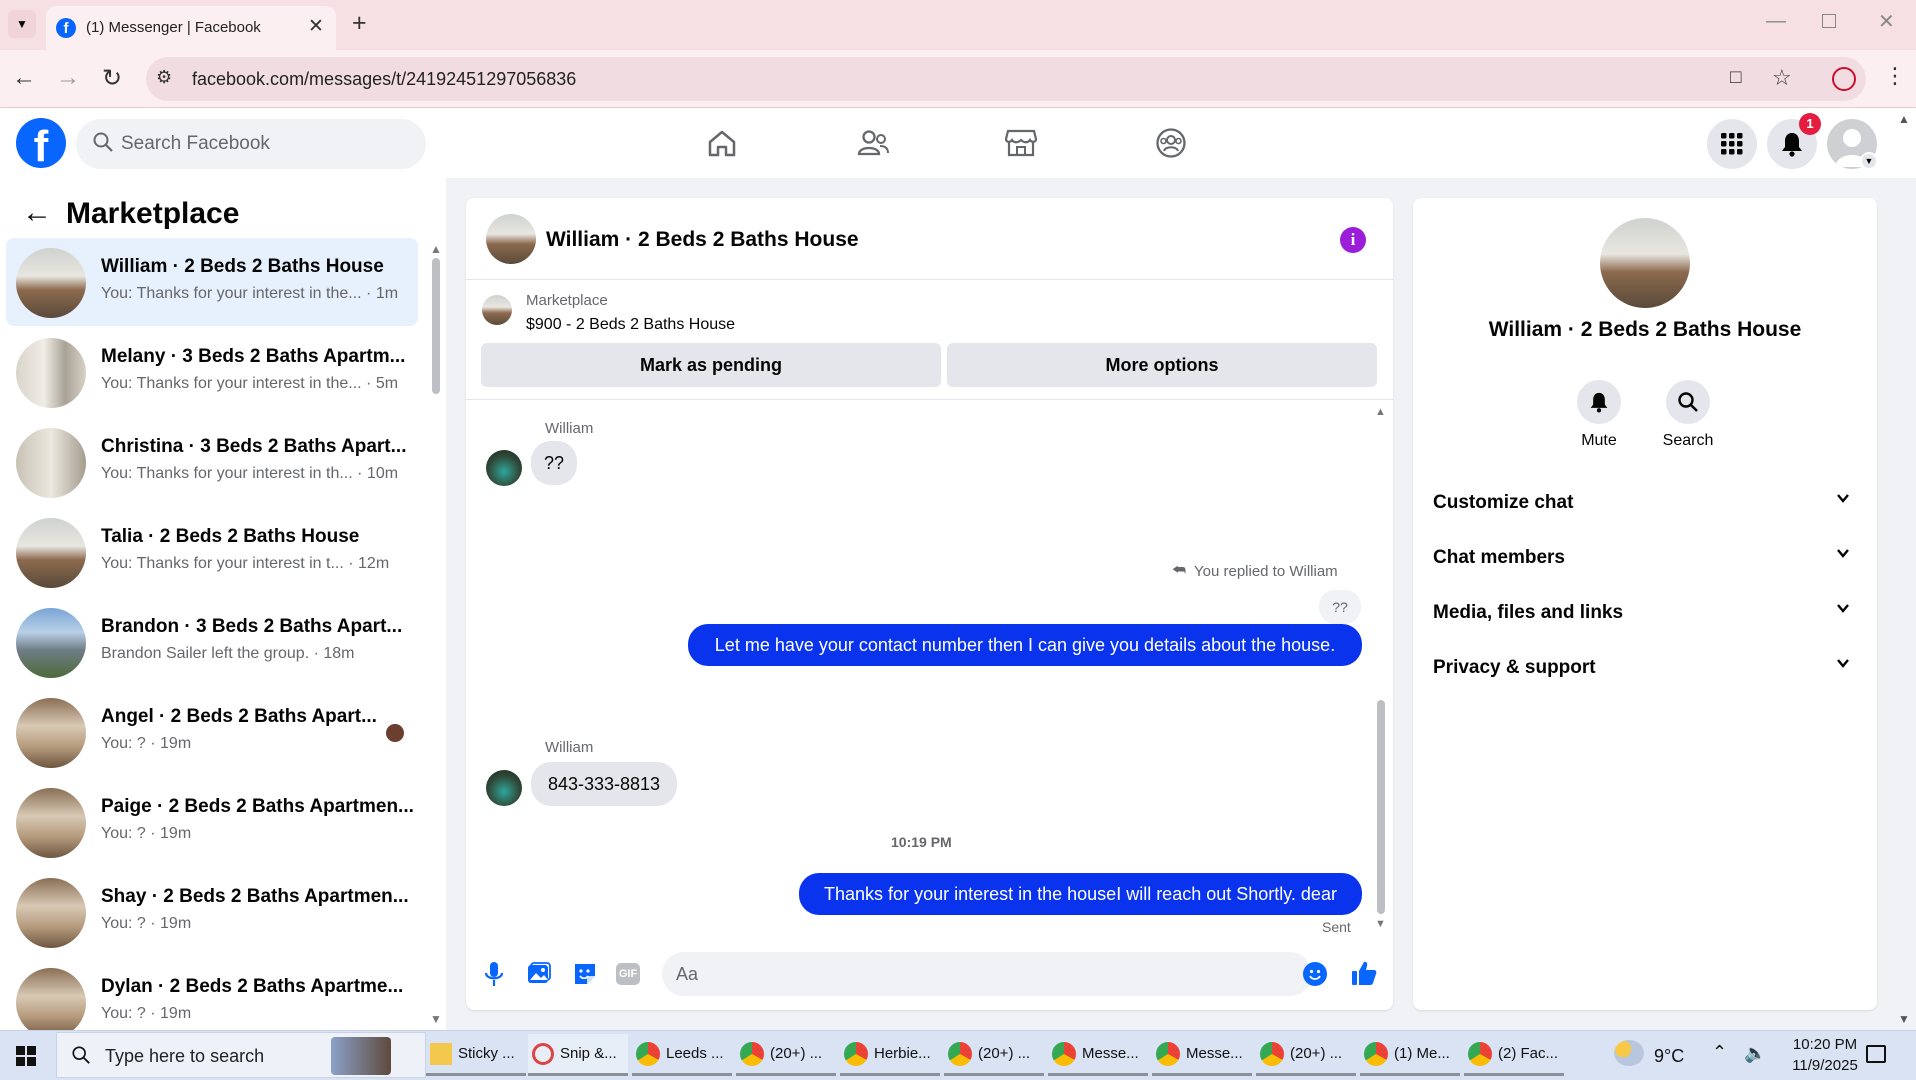 The image size is (1916, 1080). Describe the element at coordinates (164, 77) in the screenshot. I see `site-info-icon: ⚙` at that location.